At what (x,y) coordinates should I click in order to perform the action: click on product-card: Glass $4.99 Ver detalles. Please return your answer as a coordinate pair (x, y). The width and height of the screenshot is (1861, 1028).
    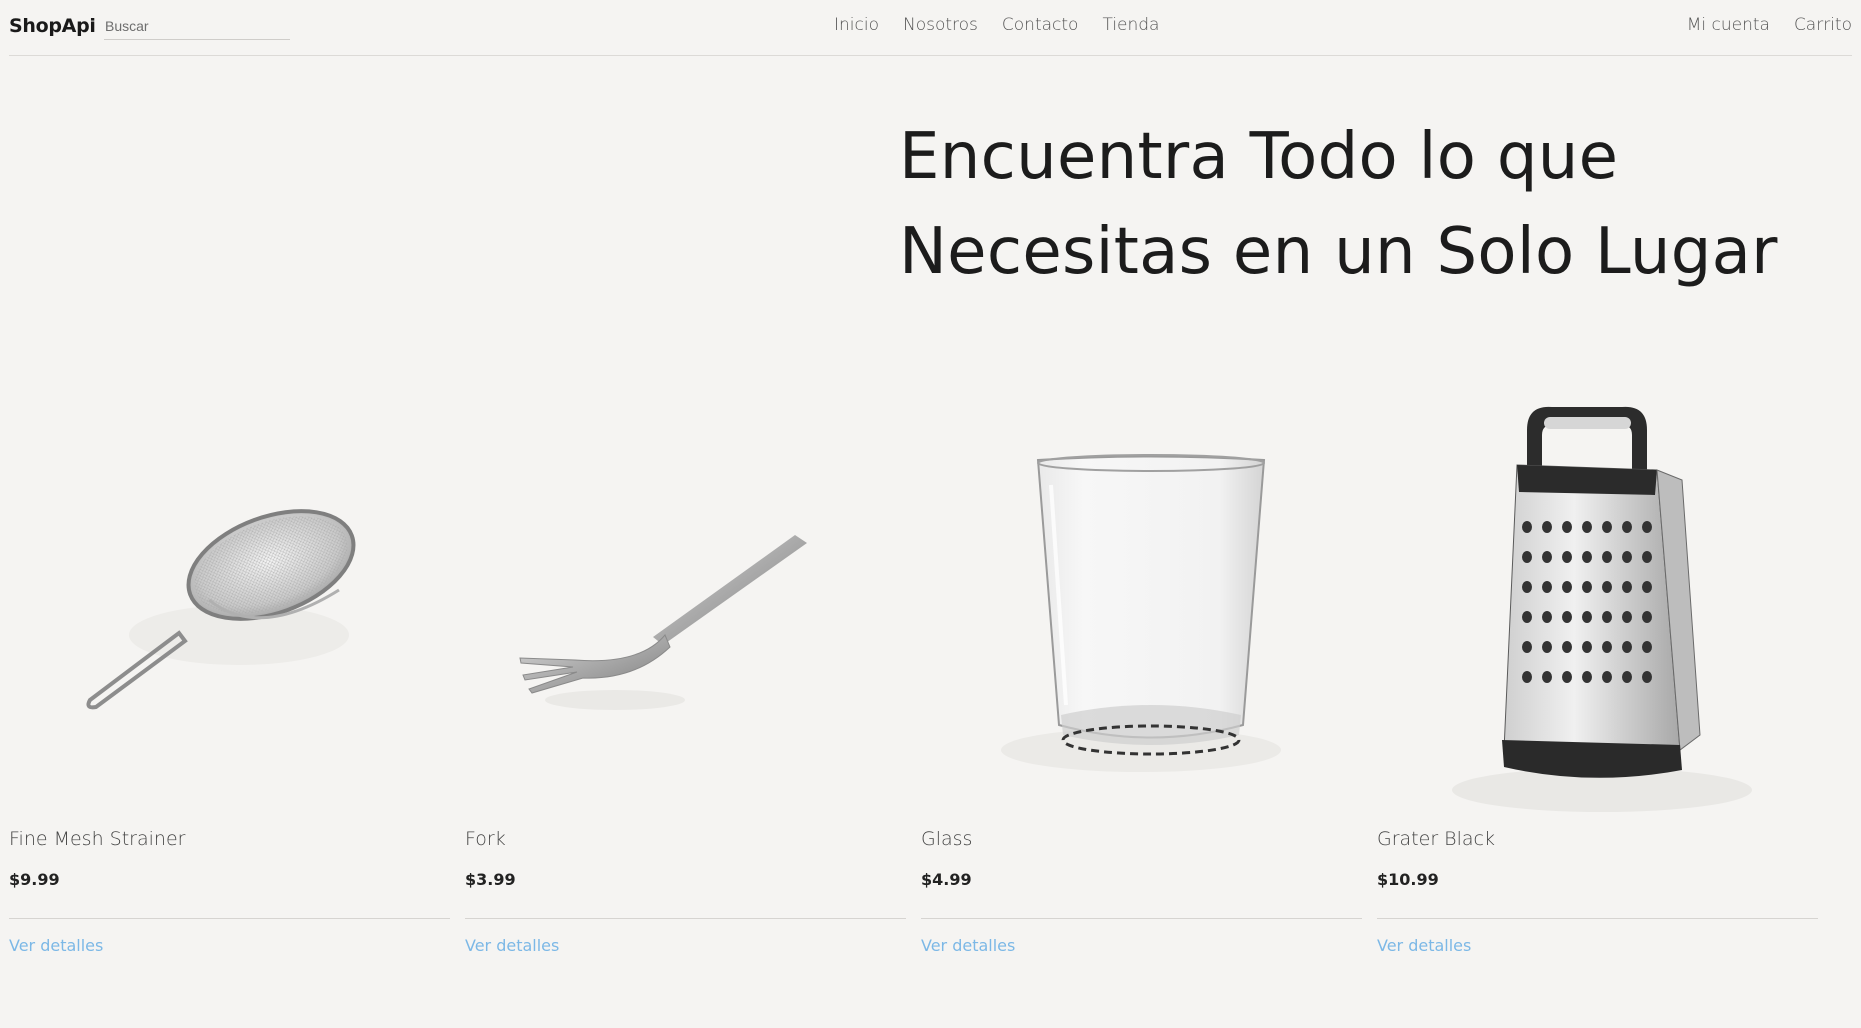
    Looking at the image, I should click on (1141, 680).